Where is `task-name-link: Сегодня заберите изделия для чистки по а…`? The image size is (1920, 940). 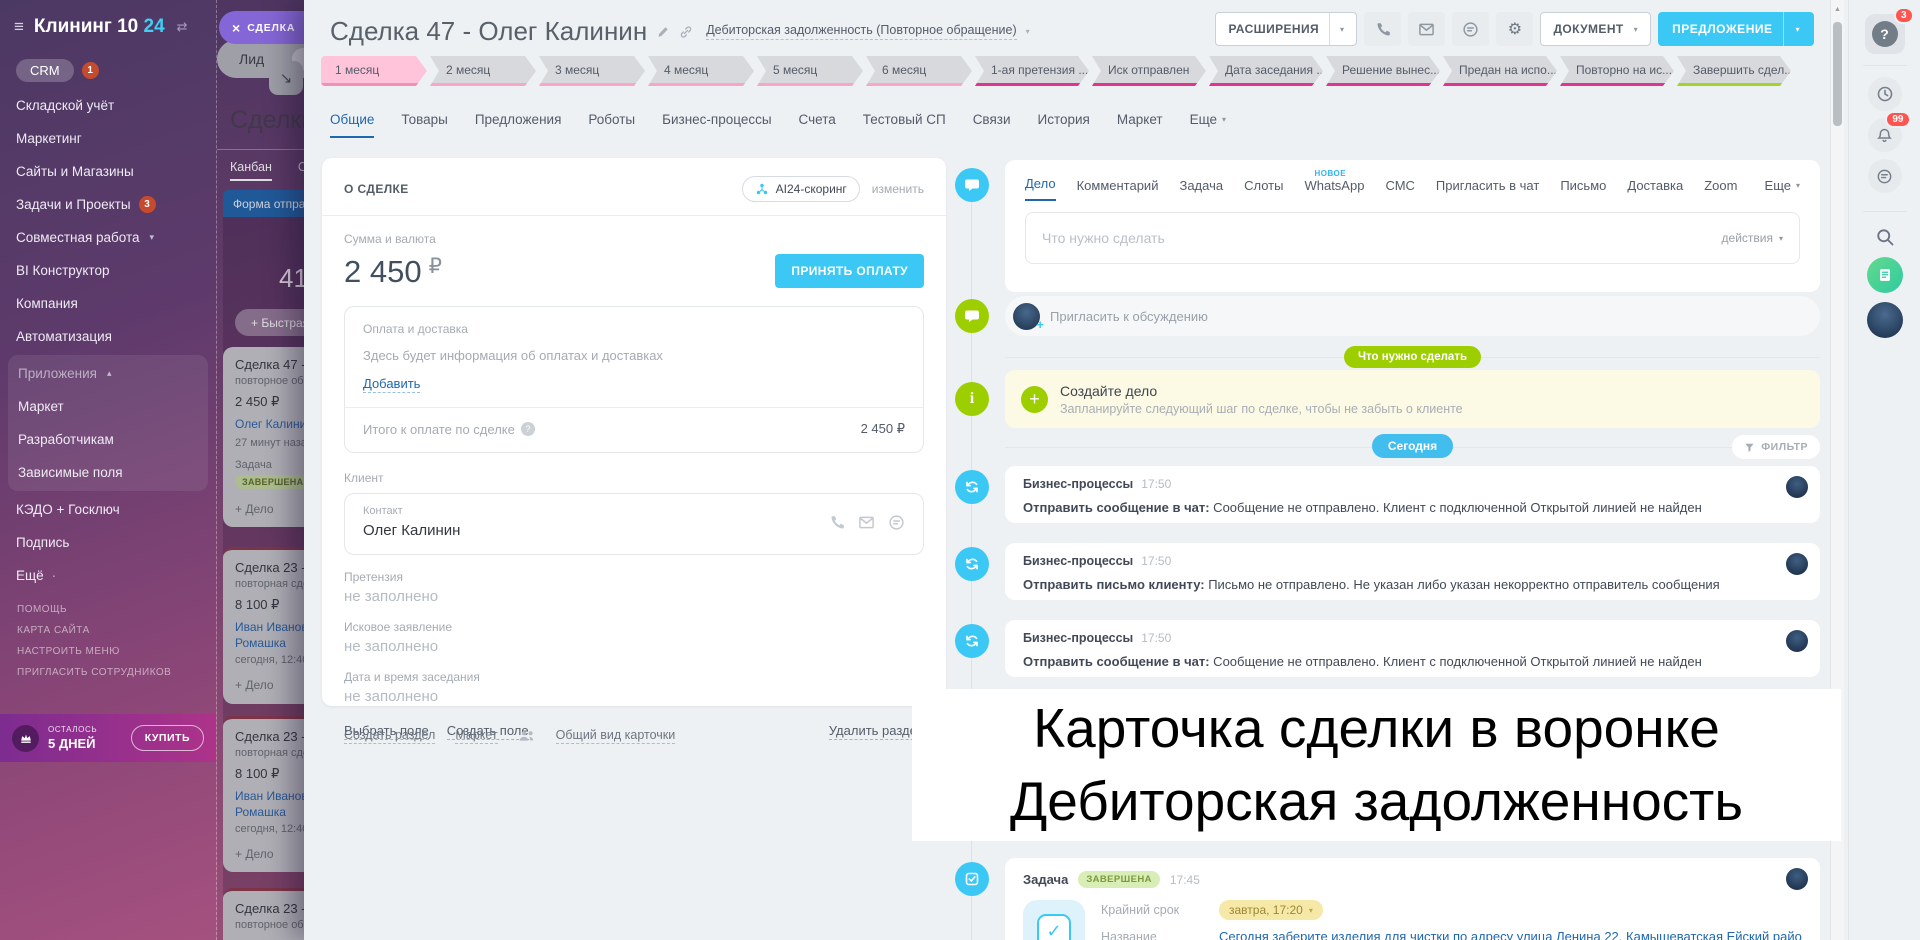
task-name-link: Сегодня заберите изделия для чистки по а… is located at coordinates (1510, 934).